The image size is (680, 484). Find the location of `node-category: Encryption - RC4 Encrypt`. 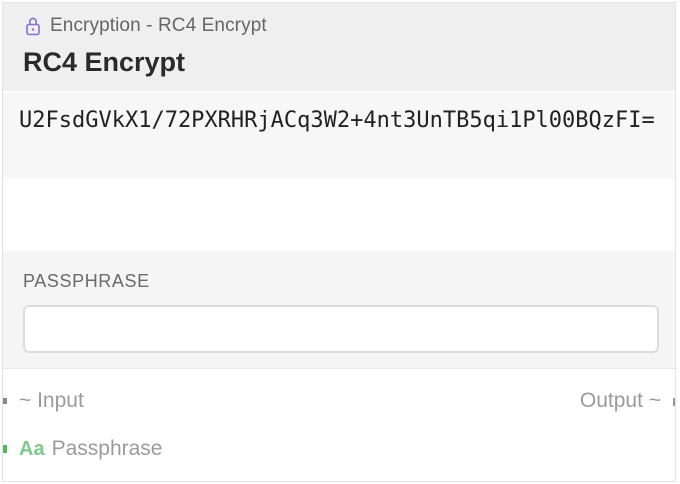

node-category: Encryption - RC4 Encrypt is located at coordinates (146, 26).